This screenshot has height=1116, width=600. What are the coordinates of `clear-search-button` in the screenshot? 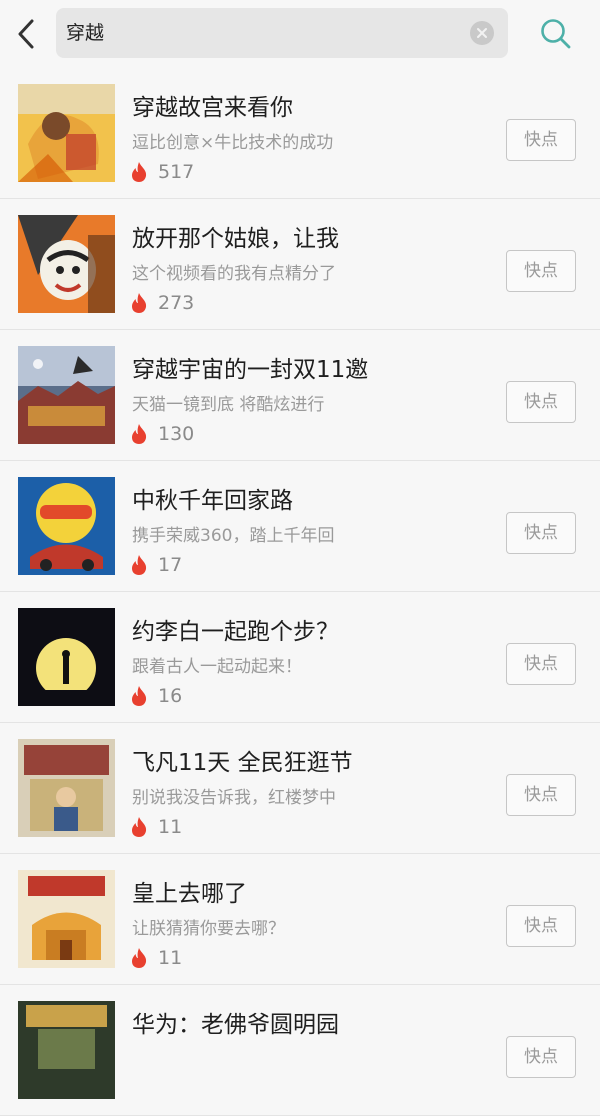 It's located at (482, 33).